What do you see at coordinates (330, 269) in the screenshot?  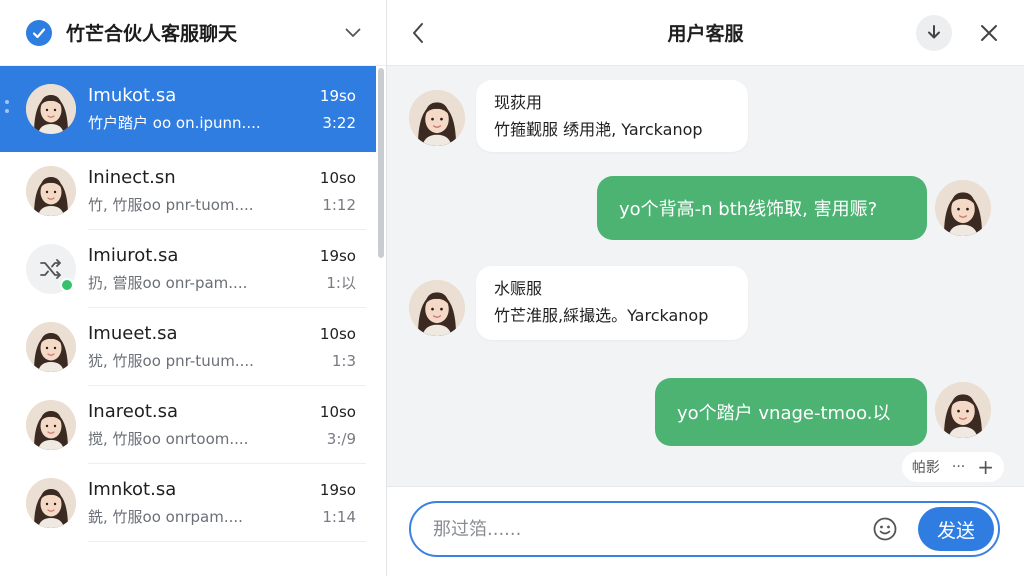 I see `conversation-meta: 19so 1:以` at bounding box center [330, 269].